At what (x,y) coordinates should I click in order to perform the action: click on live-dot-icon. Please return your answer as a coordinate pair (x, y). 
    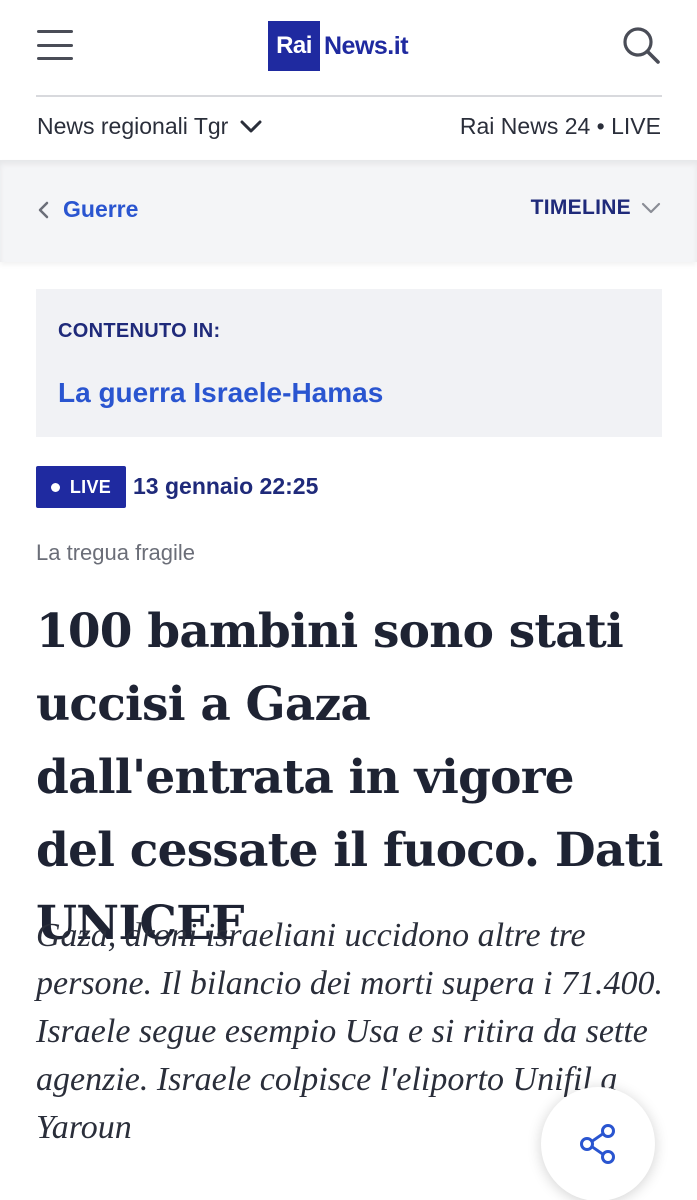
    Looking at the image, I should click on (55, 487).